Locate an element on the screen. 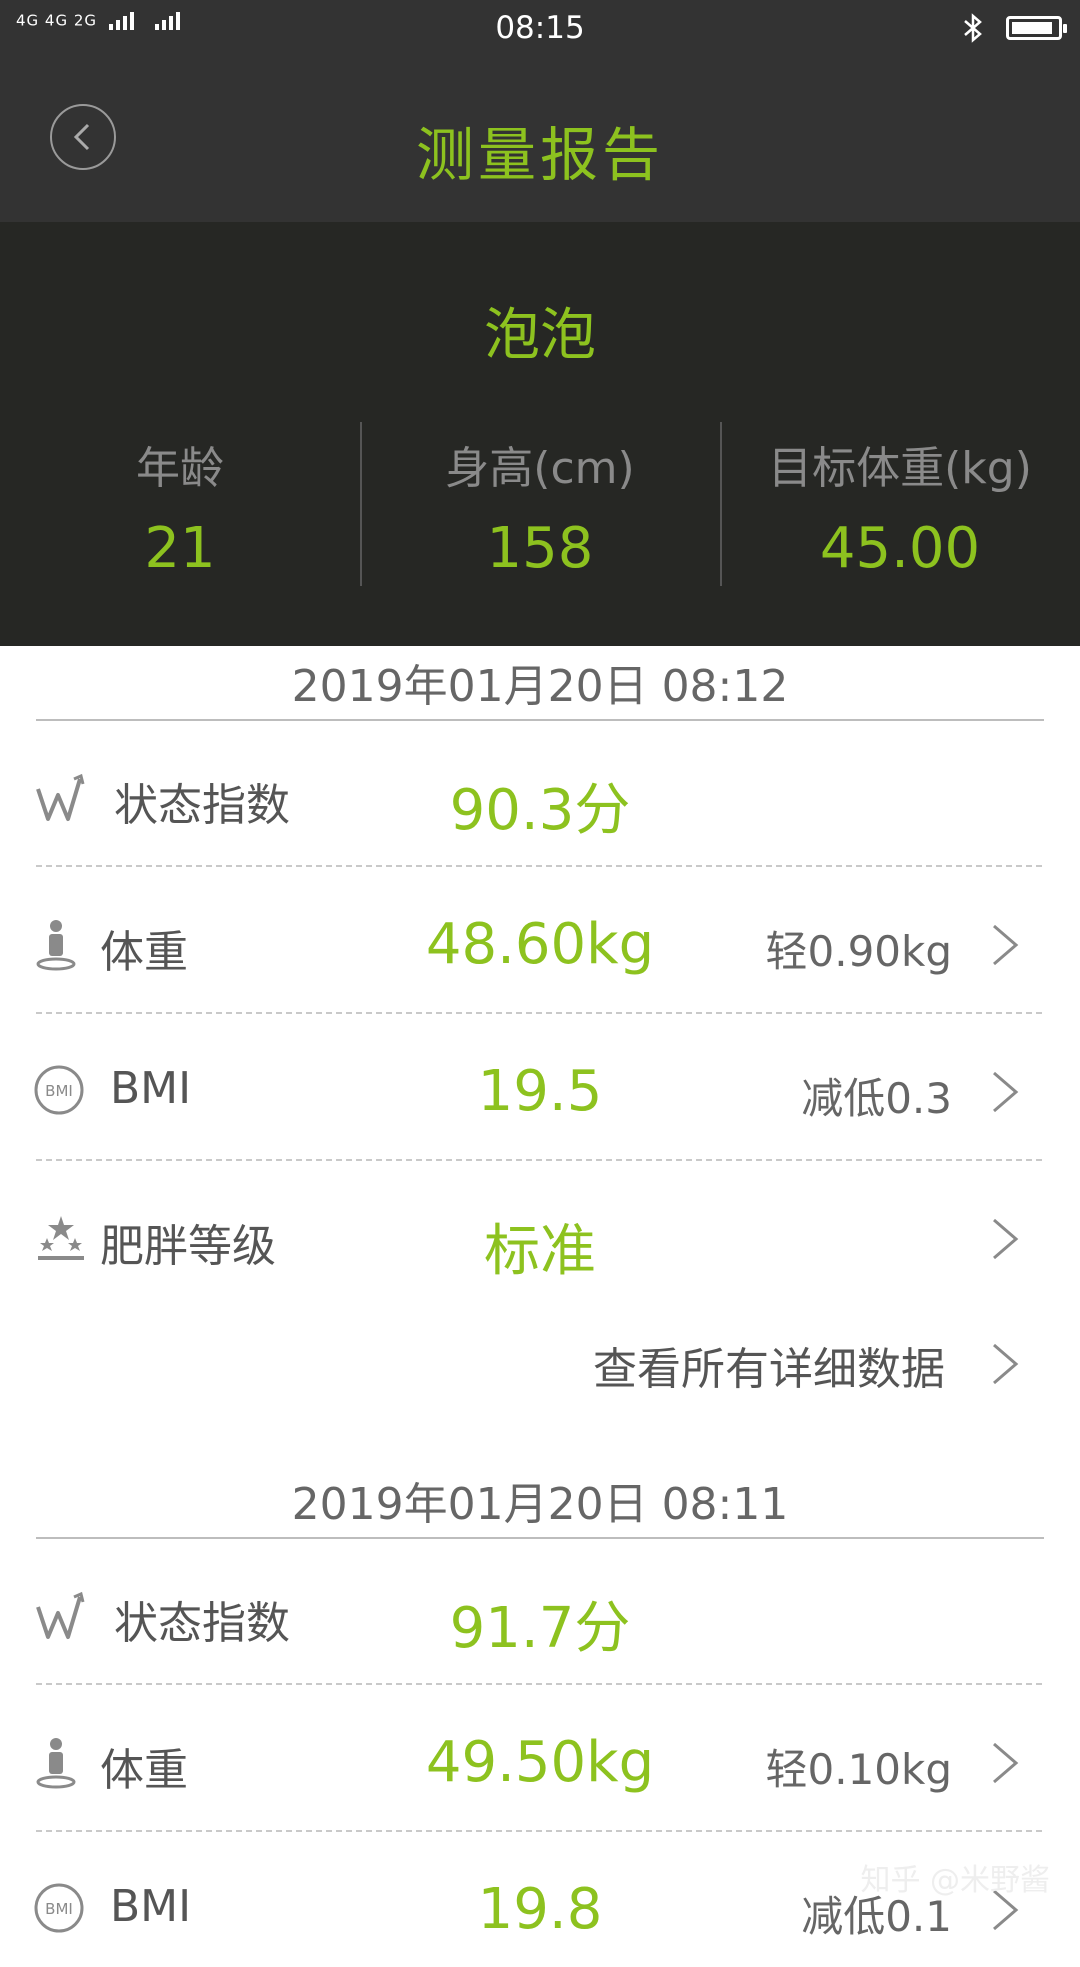 The height and width of the screenshot is (1967, 1080). stat-height: 身高(cm) 158 is located at coordinates (540, 506).